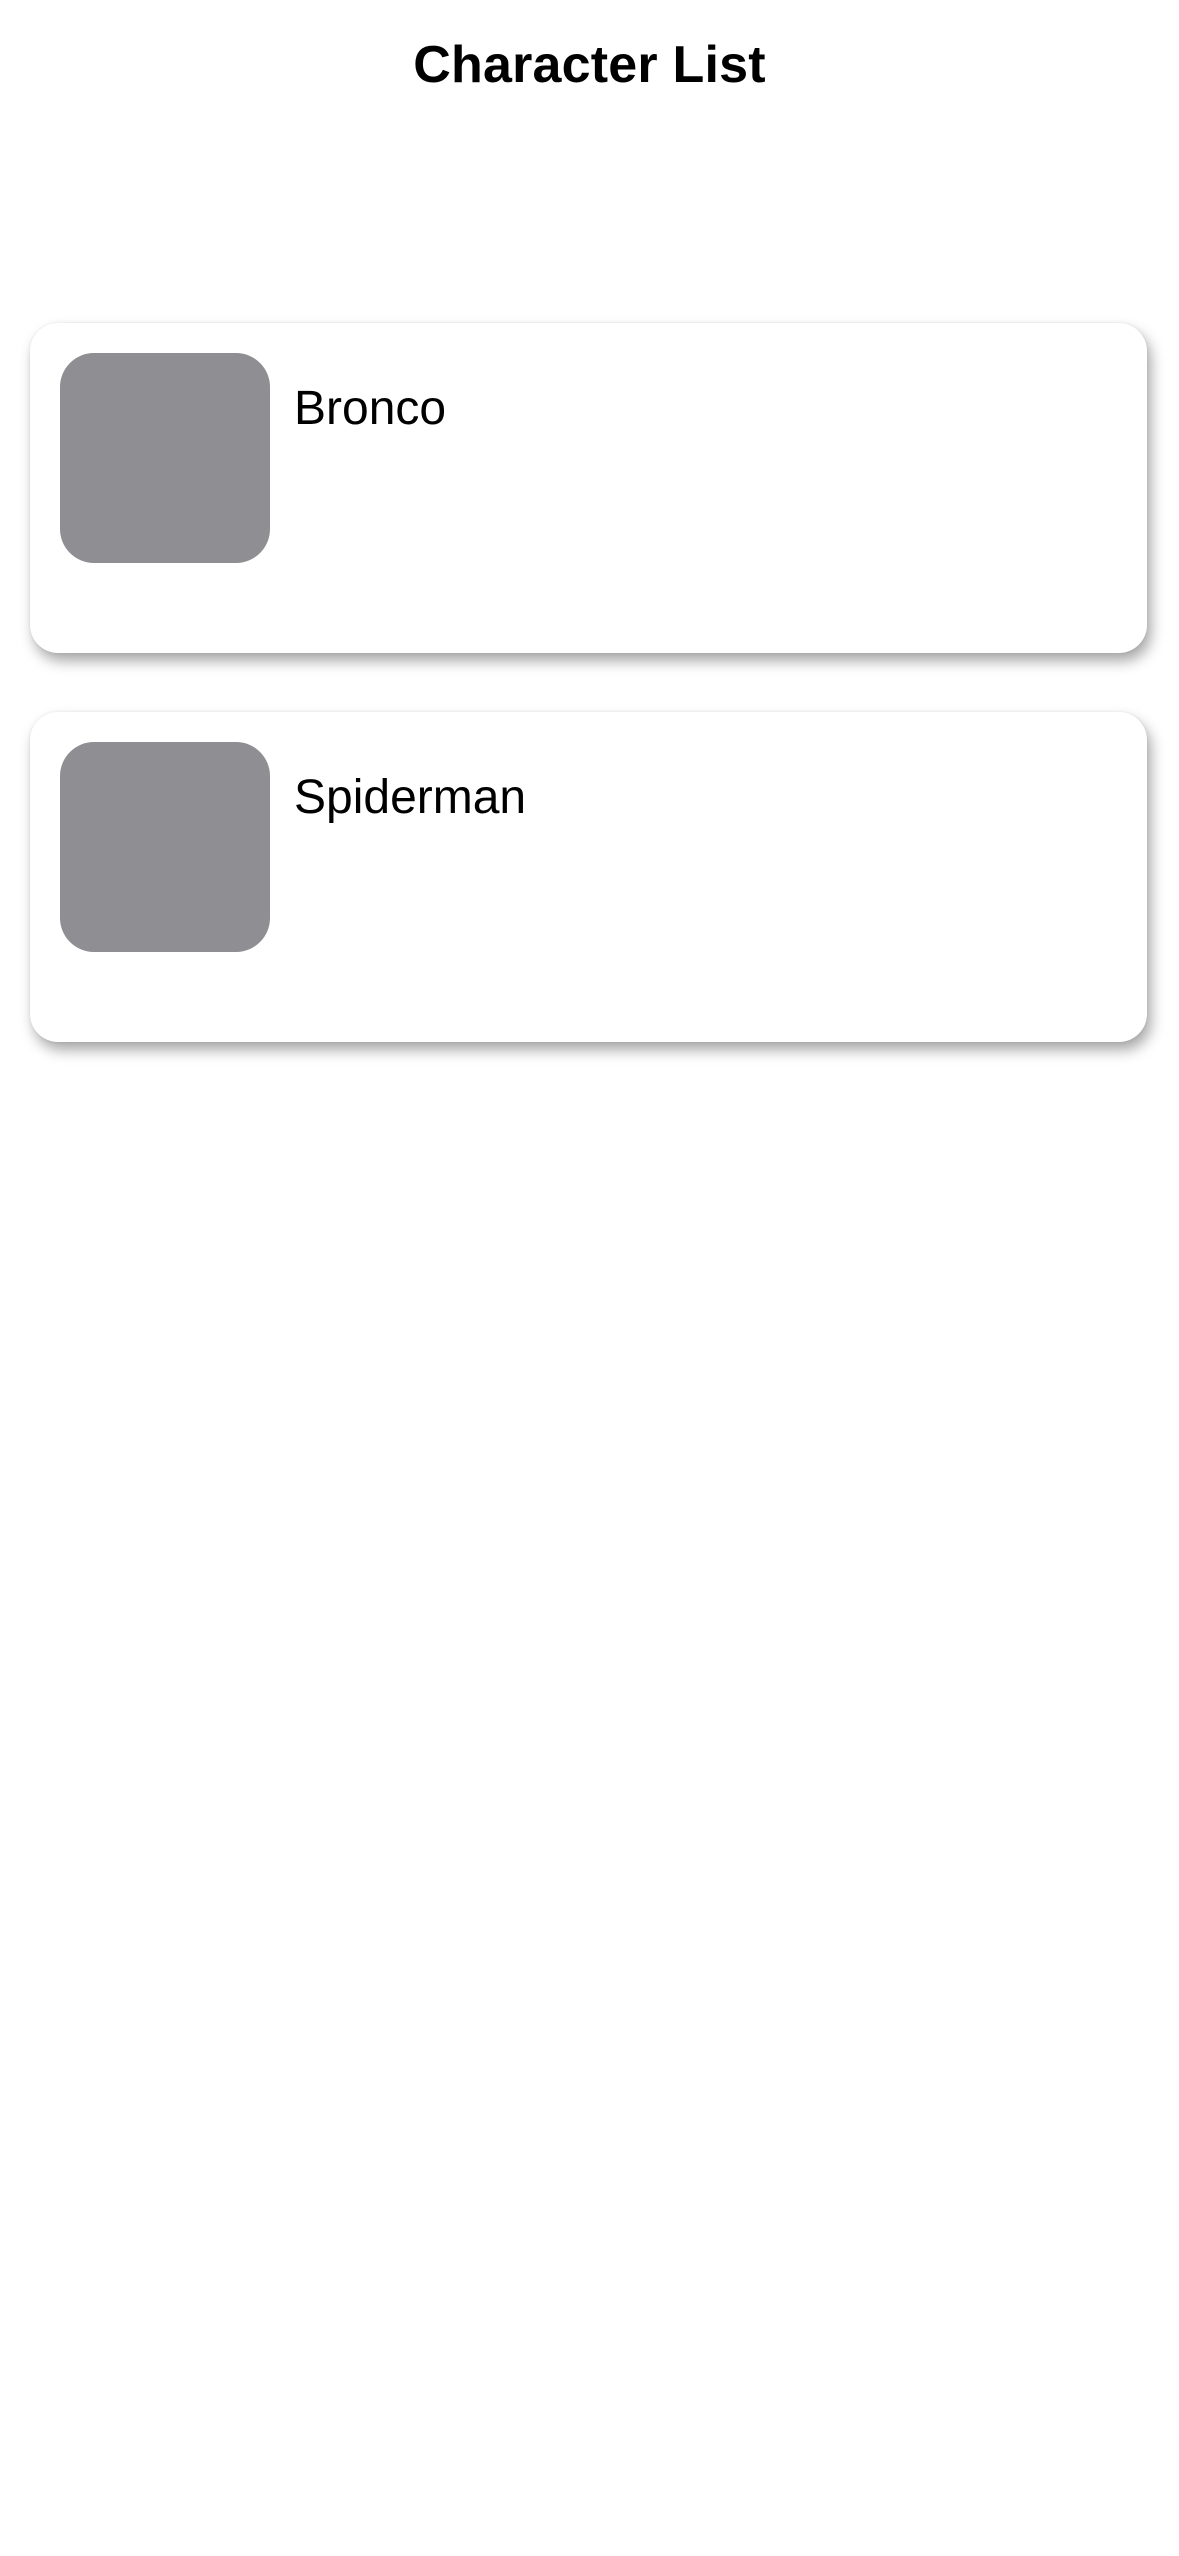 This screenshot has width=1179, height=2556. I want to click on character-name: Spiderman, so click(410, 797).